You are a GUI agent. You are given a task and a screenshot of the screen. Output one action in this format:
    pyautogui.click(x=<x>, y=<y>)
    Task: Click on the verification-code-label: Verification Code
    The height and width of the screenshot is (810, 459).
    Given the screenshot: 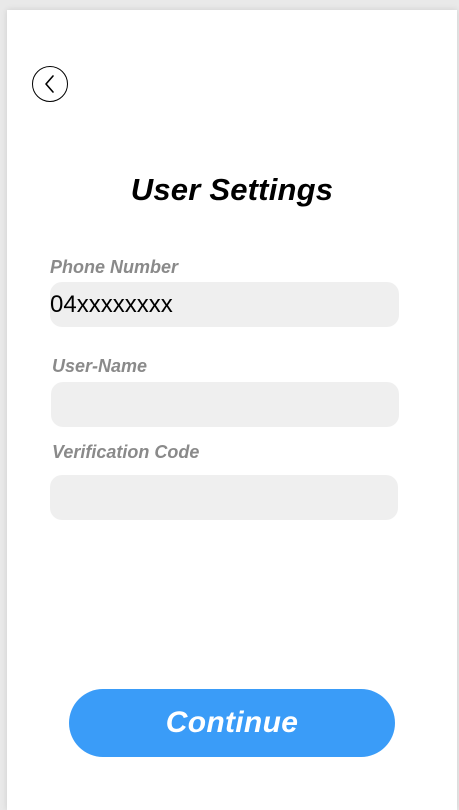 What is the action you would take?
    pyautogui.click(x=126, y=452)
    